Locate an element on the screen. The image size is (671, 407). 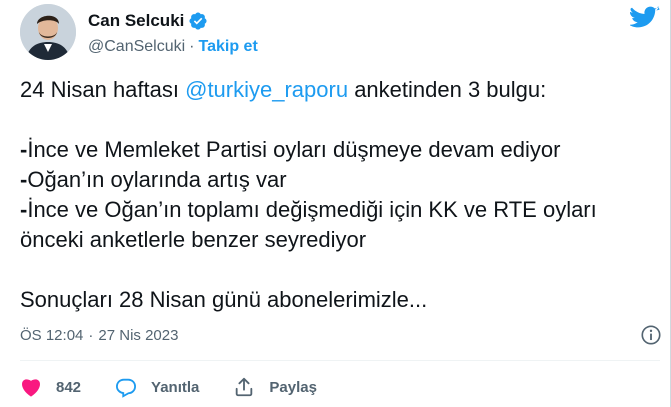
like-count: 842 is located at coordinates (69, 387).